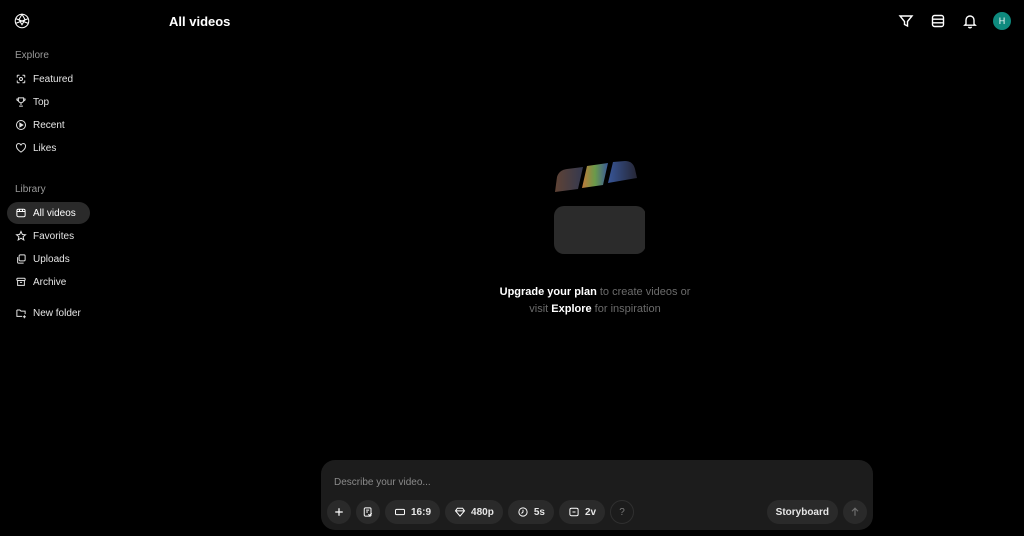 Image resolution: width=1024 pixels, height=536 pixels. I want to click on resolution-value: 480p, so click(482, 512).